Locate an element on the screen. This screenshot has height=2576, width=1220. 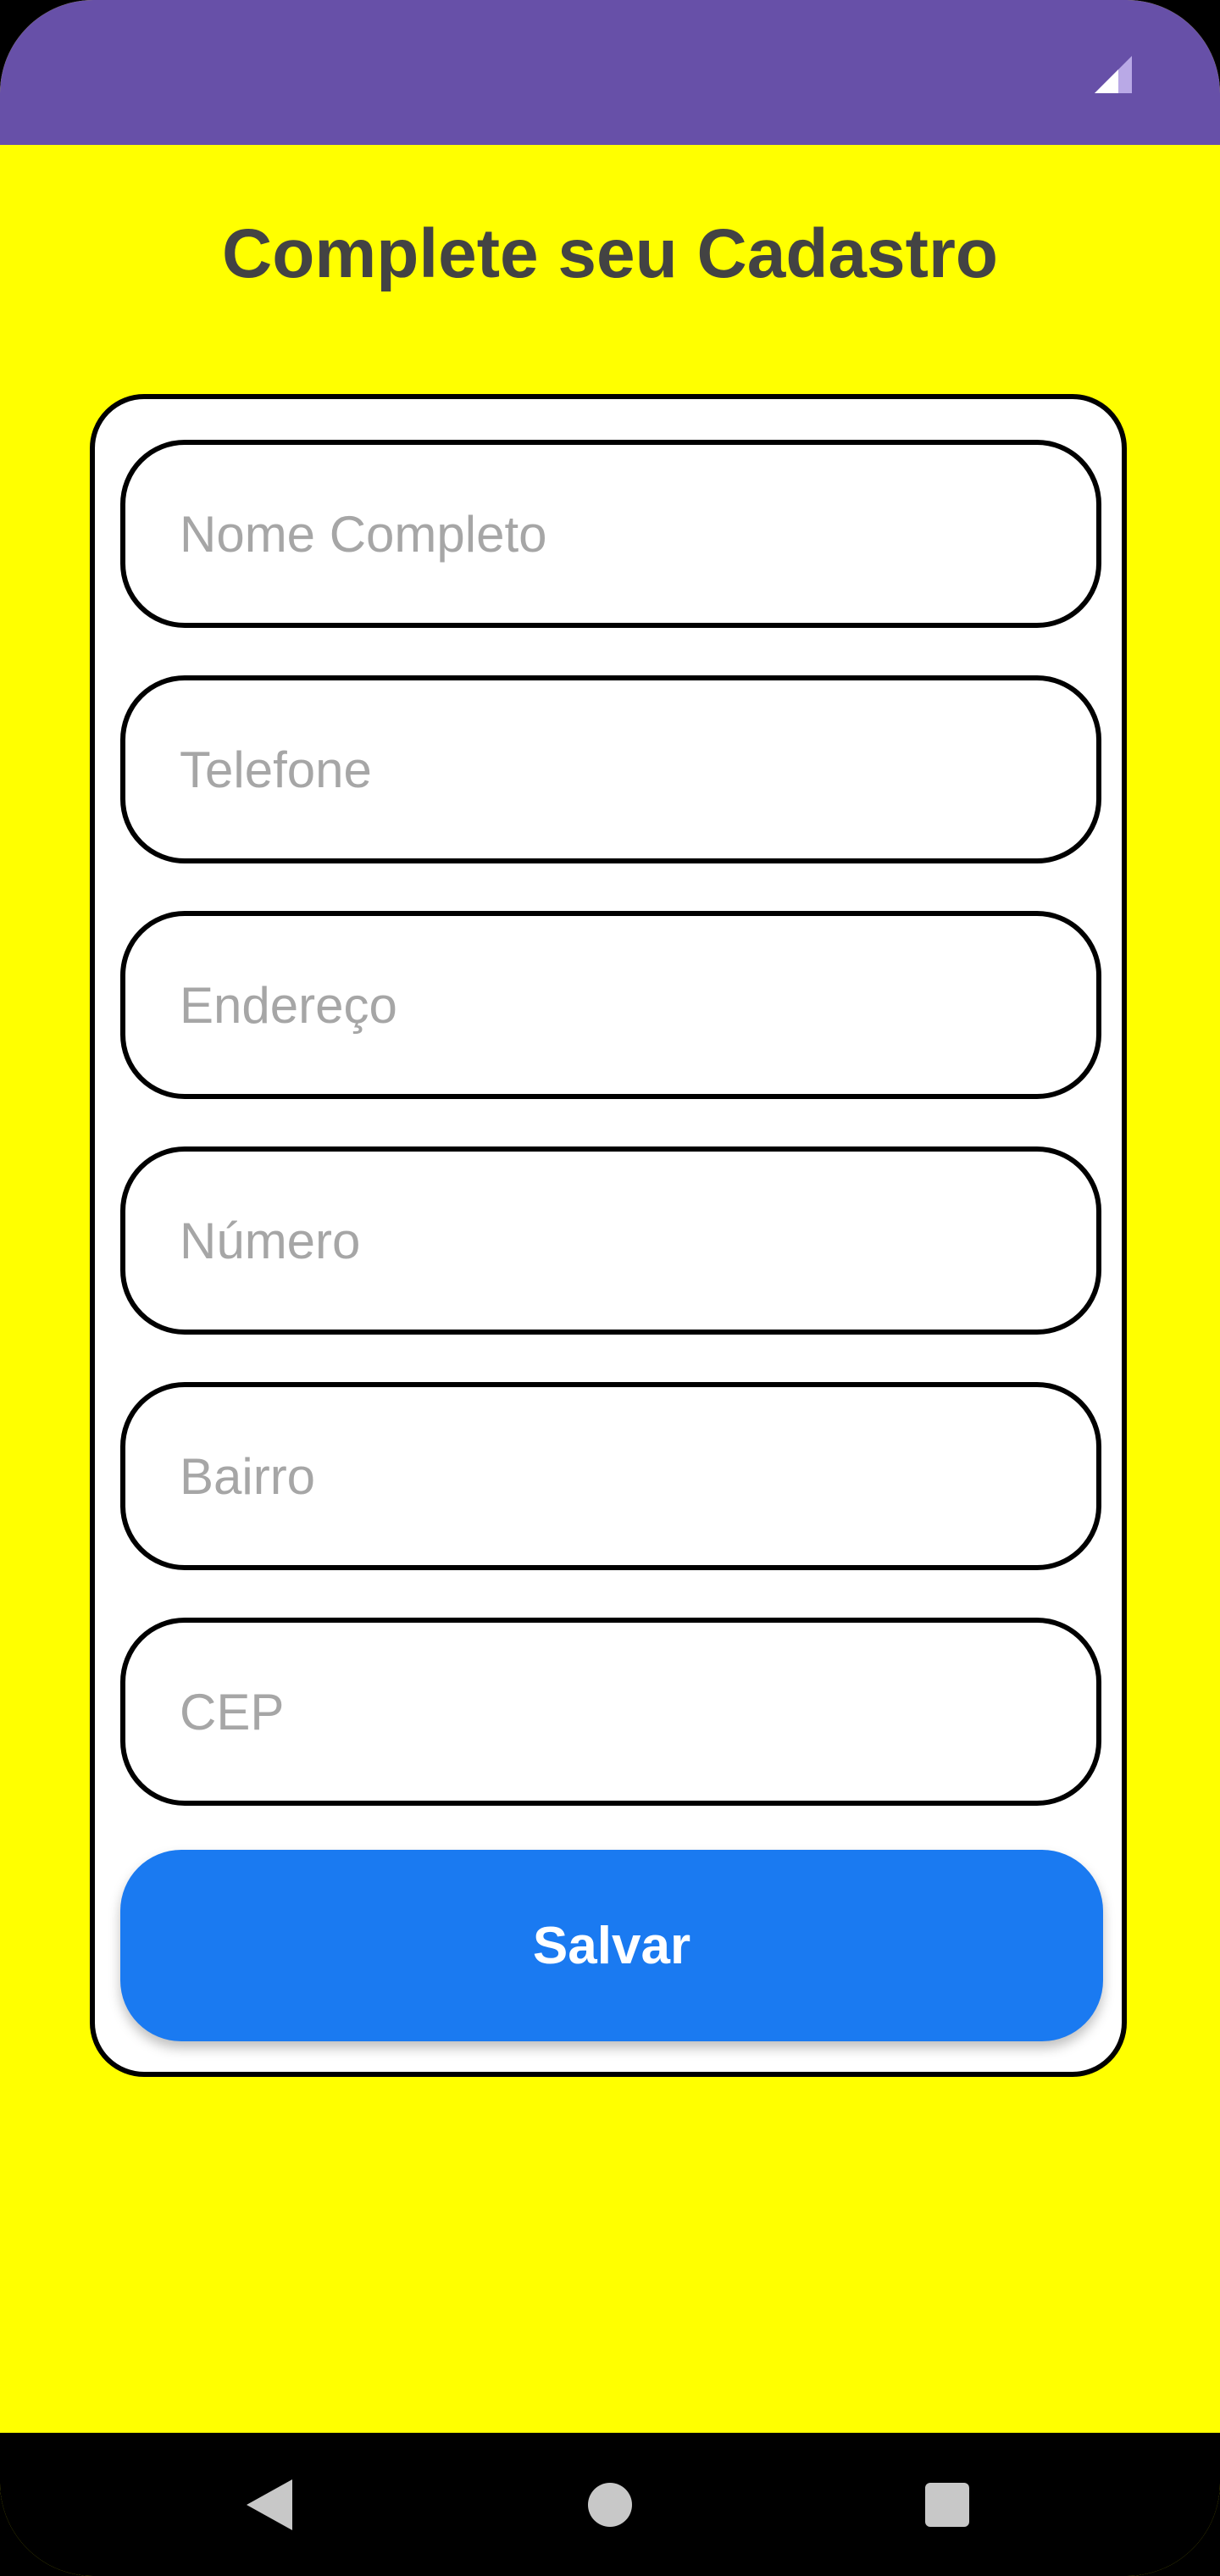
neighborhood-input is located at coordinates (638, 1476).